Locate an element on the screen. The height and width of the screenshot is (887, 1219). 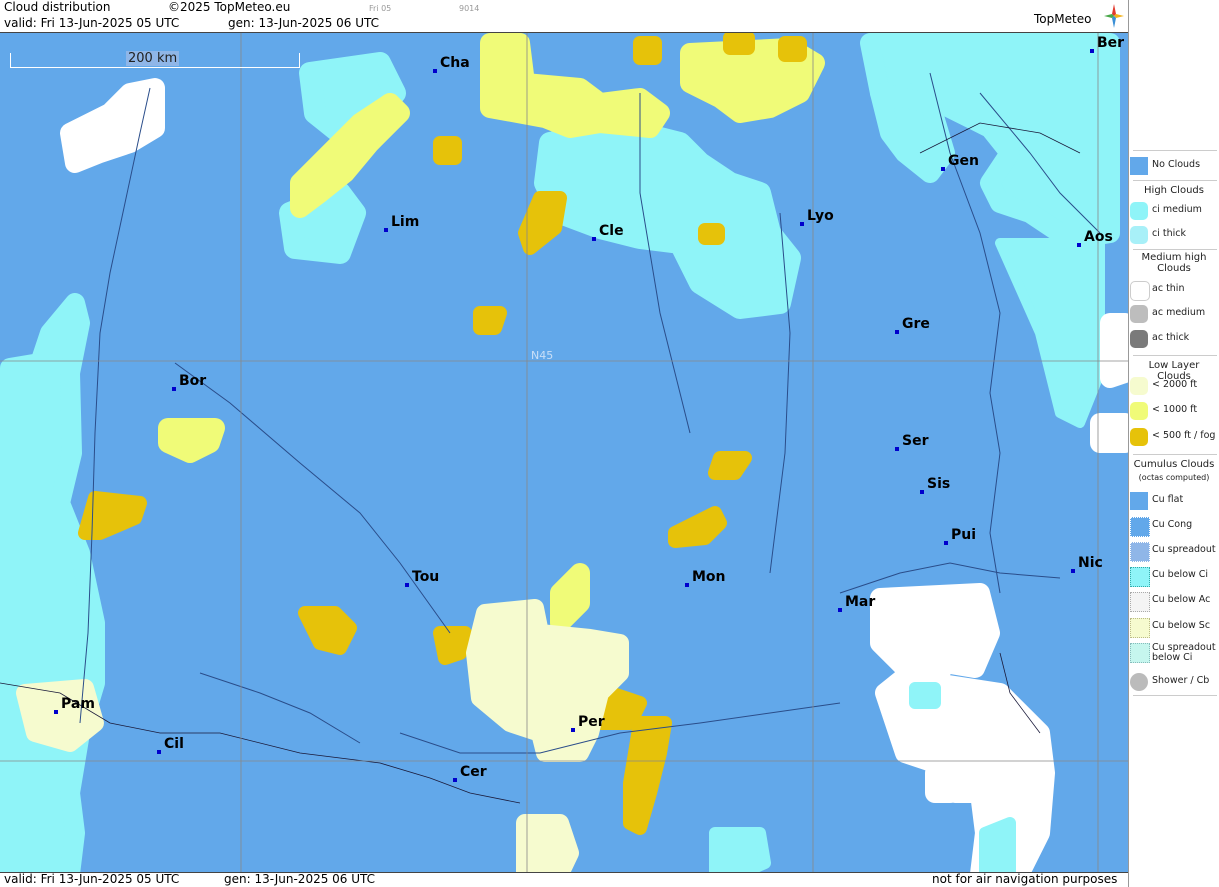
city-aos: Aos is located at coordinates (1095, 238).